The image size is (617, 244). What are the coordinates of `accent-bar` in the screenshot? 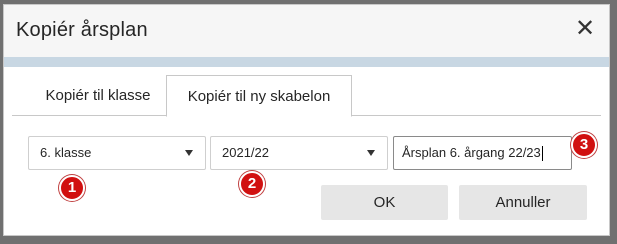 It's located at (306, 62).